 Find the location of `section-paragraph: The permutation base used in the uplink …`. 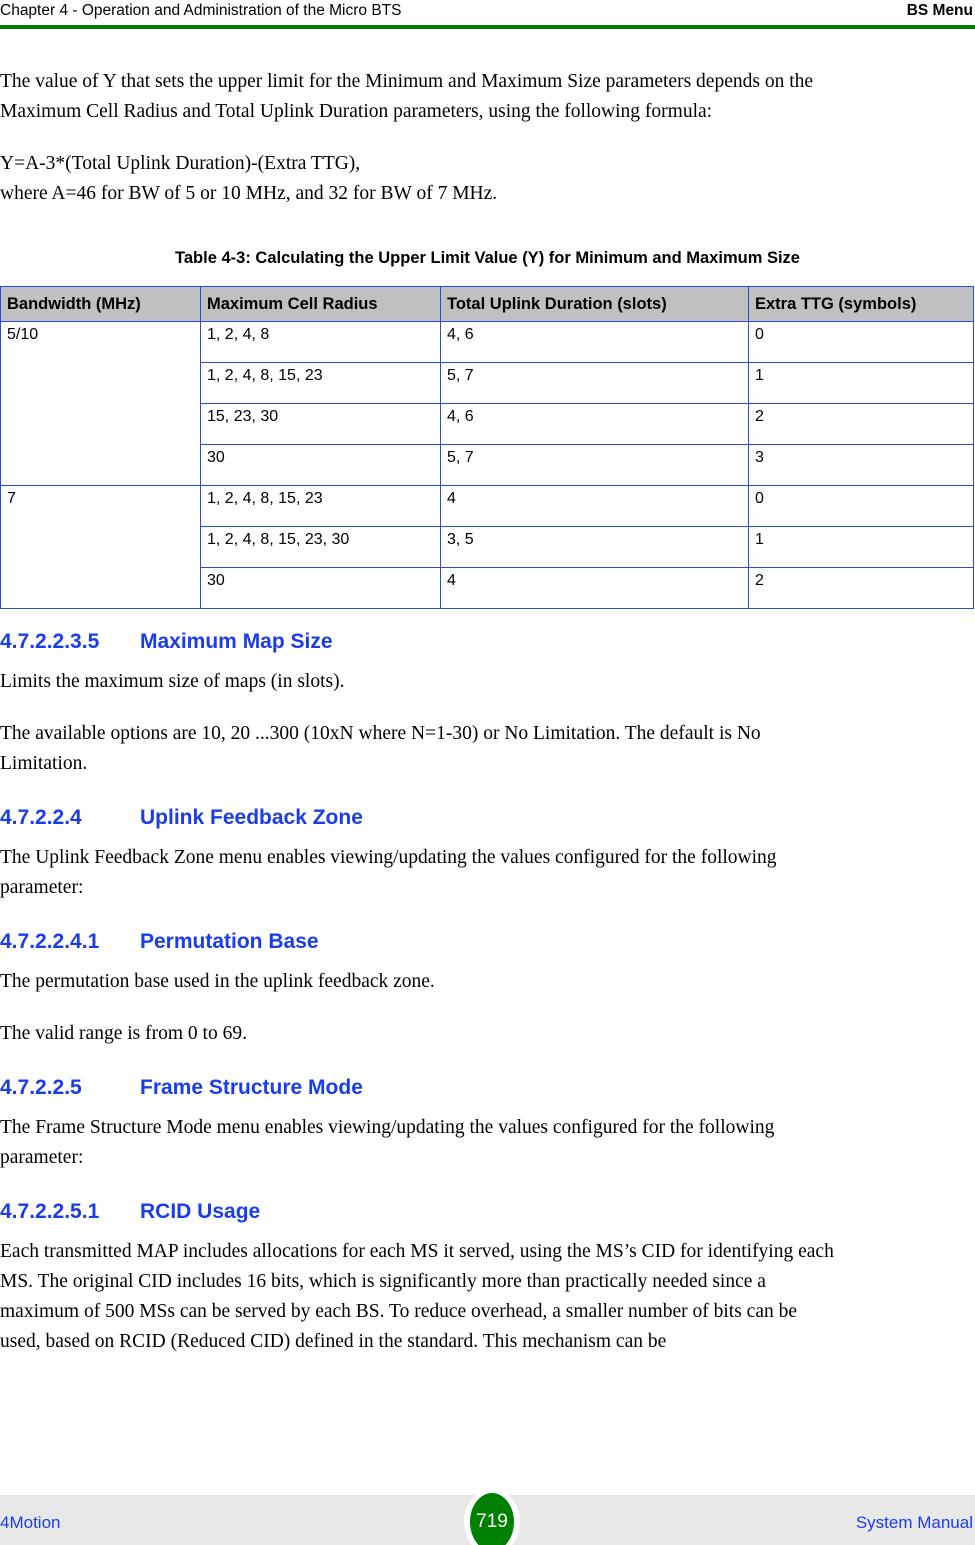

section-paragraph: The permutation base used in the uplink … is located at coordinates (217, 981).